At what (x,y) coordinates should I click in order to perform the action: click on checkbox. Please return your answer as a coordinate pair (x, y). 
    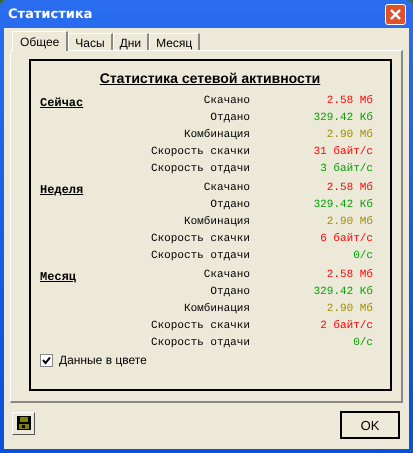
    Looking at the image, I should click on (46, 360).